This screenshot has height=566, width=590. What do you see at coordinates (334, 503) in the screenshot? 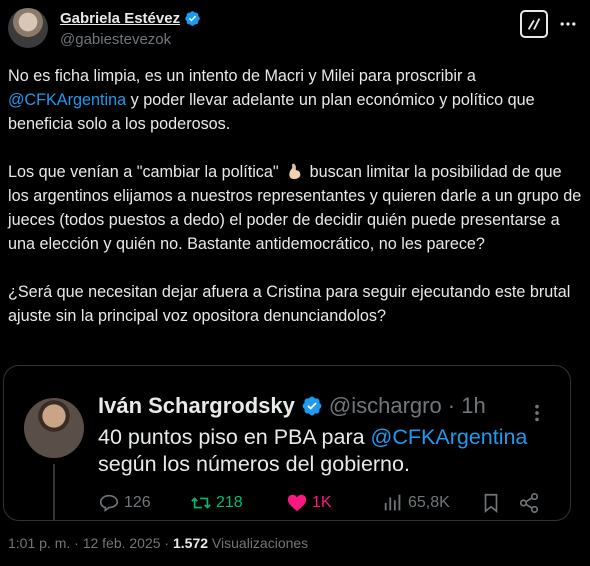
I see `like-button: 1K` at bounding box center [334, 503].